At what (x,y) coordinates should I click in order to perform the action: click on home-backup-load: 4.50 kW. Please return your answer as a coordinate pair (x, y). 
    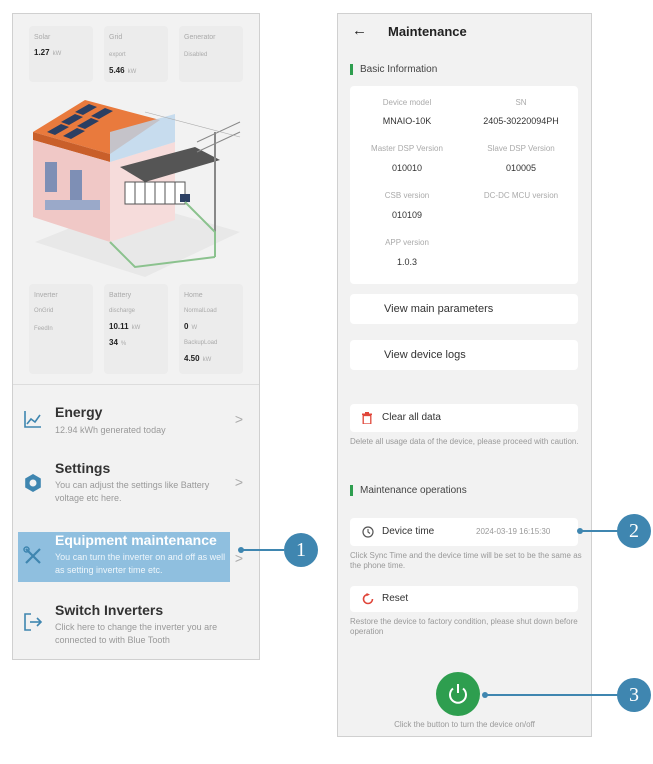
    Looking at the image, I should click on (198, 358).